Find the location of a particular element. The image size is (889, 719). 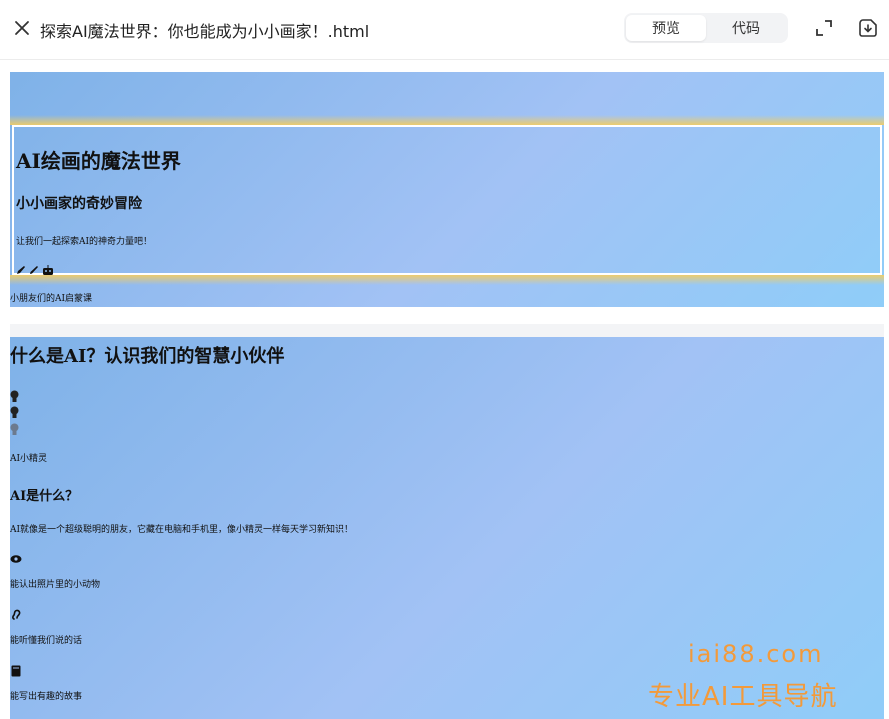

section-divider is located at coordinates (447, 330).